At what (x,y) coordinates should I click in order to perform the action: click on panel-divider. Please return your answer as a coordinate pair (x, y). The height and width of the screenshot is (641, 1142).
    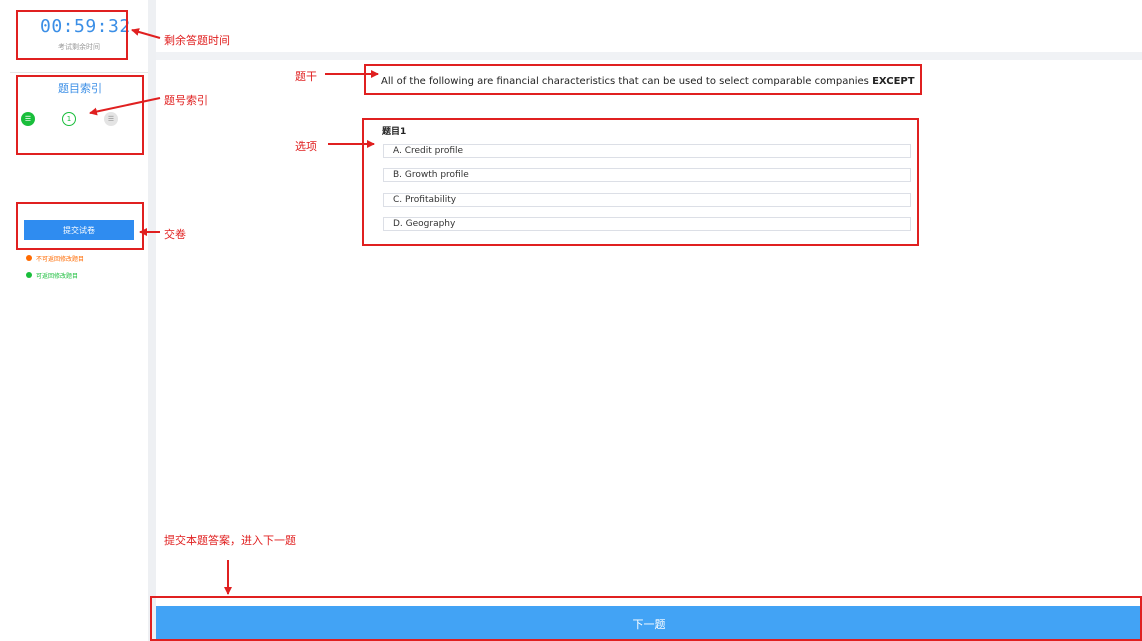
    Looking at the image, I should click on (152, 320).